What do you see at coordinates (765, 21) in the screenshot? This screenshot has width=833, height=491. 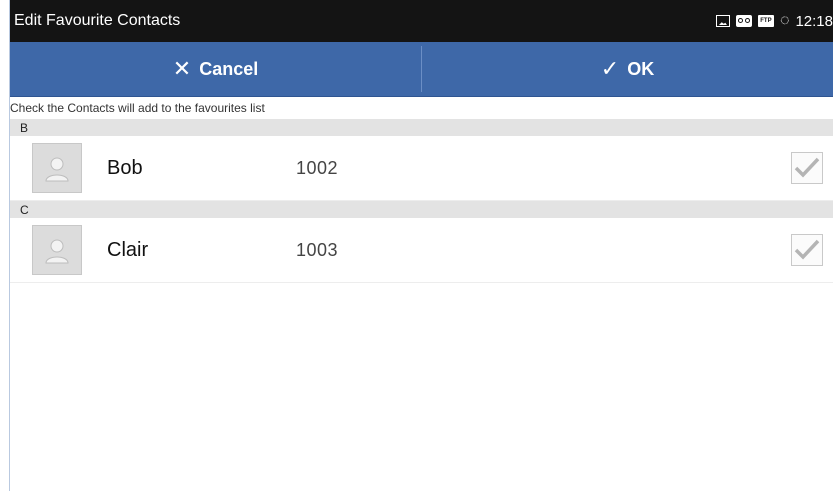 I see `ftp-icon: FTP` at bounding box center [765, 21].